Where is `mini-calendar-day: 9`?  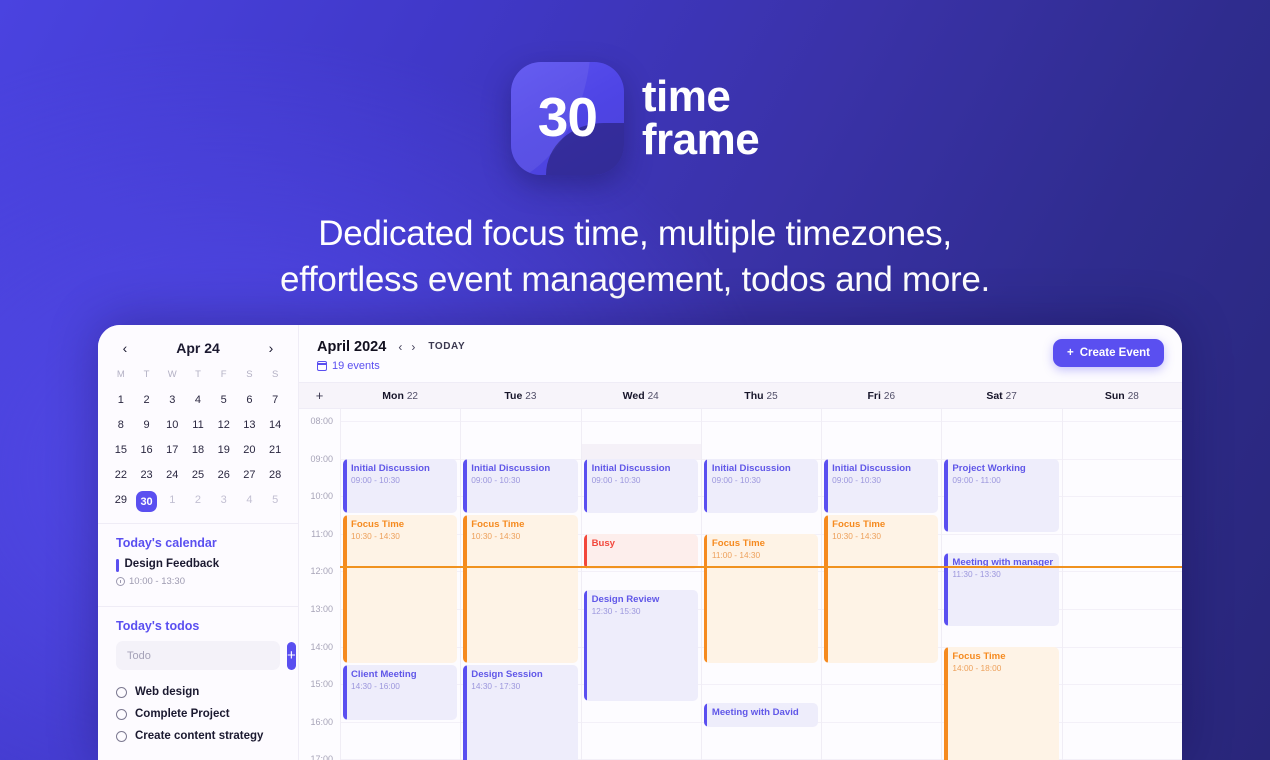 mini-calendar-day: 9 is located at coordinates (147, 425).